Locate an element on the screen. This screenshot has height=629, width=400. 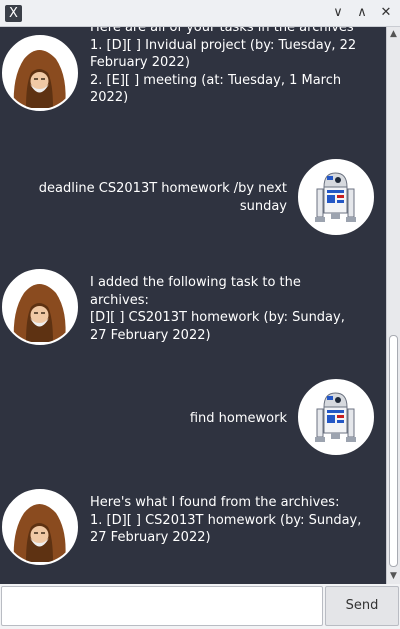
scrollbar-thumb is located at coordinates (393, 451).